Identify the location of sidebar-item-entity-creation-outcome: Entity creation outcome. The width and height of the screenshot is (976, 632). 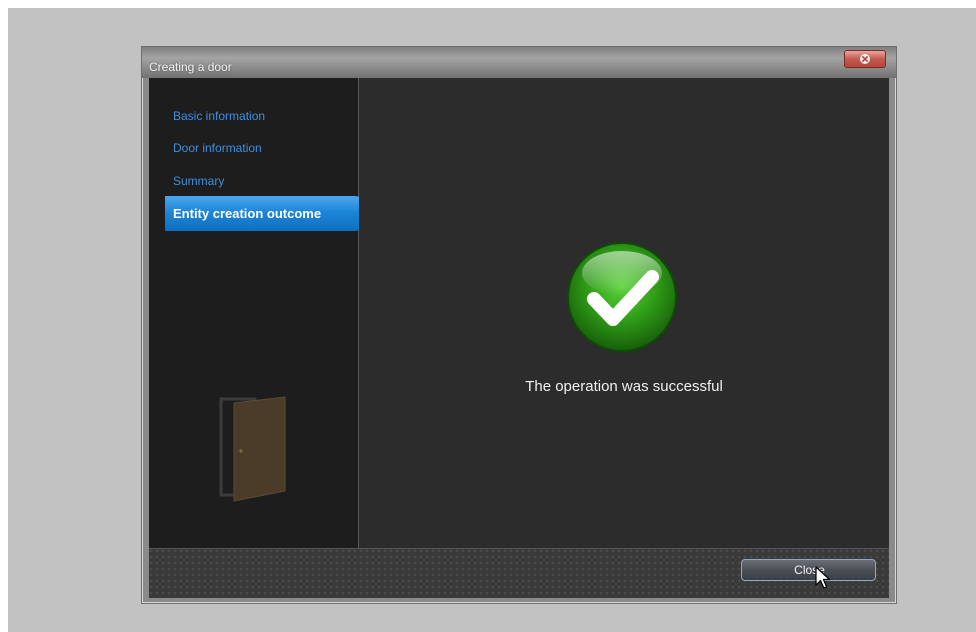
(268, 213).